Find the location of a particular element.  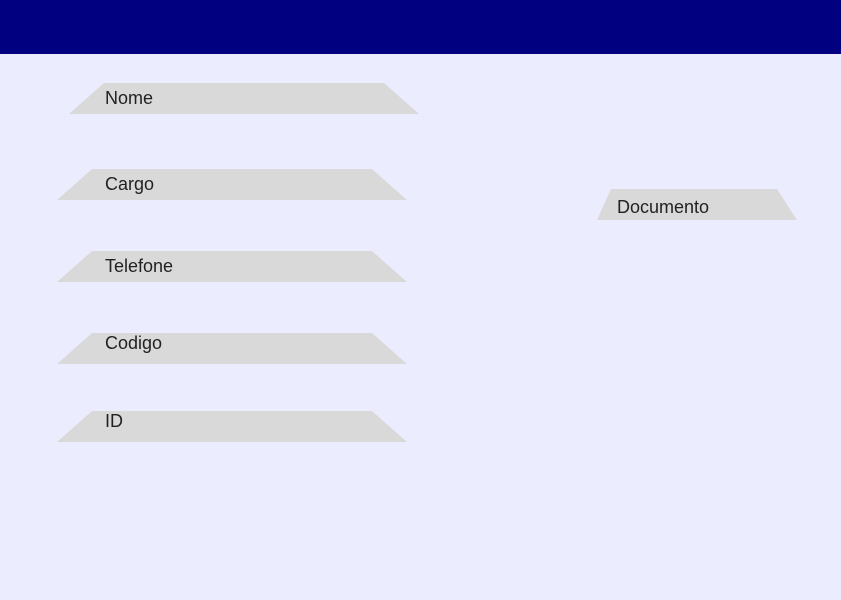

nome-field: Nome is located at coordinates (244, 98).